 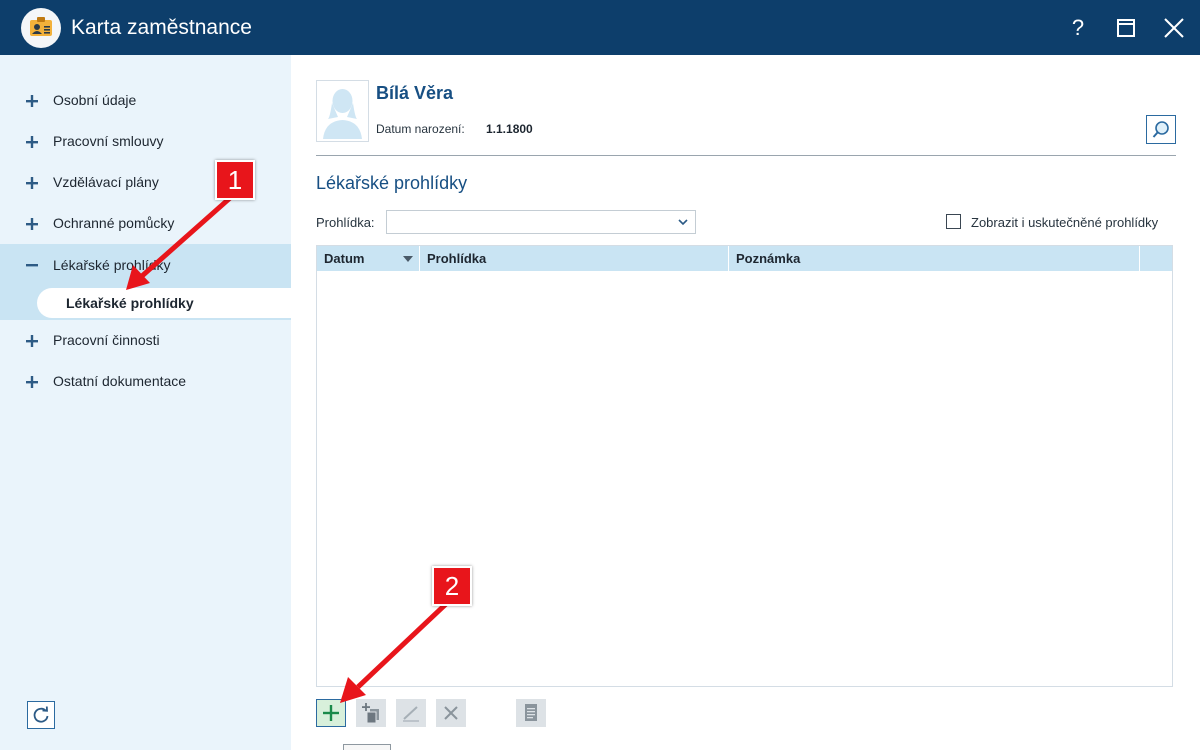 What do you see at coordinates (408, 259) in the screenshot?
I see `sort-desc-icon` at bounding box center [408, 259].